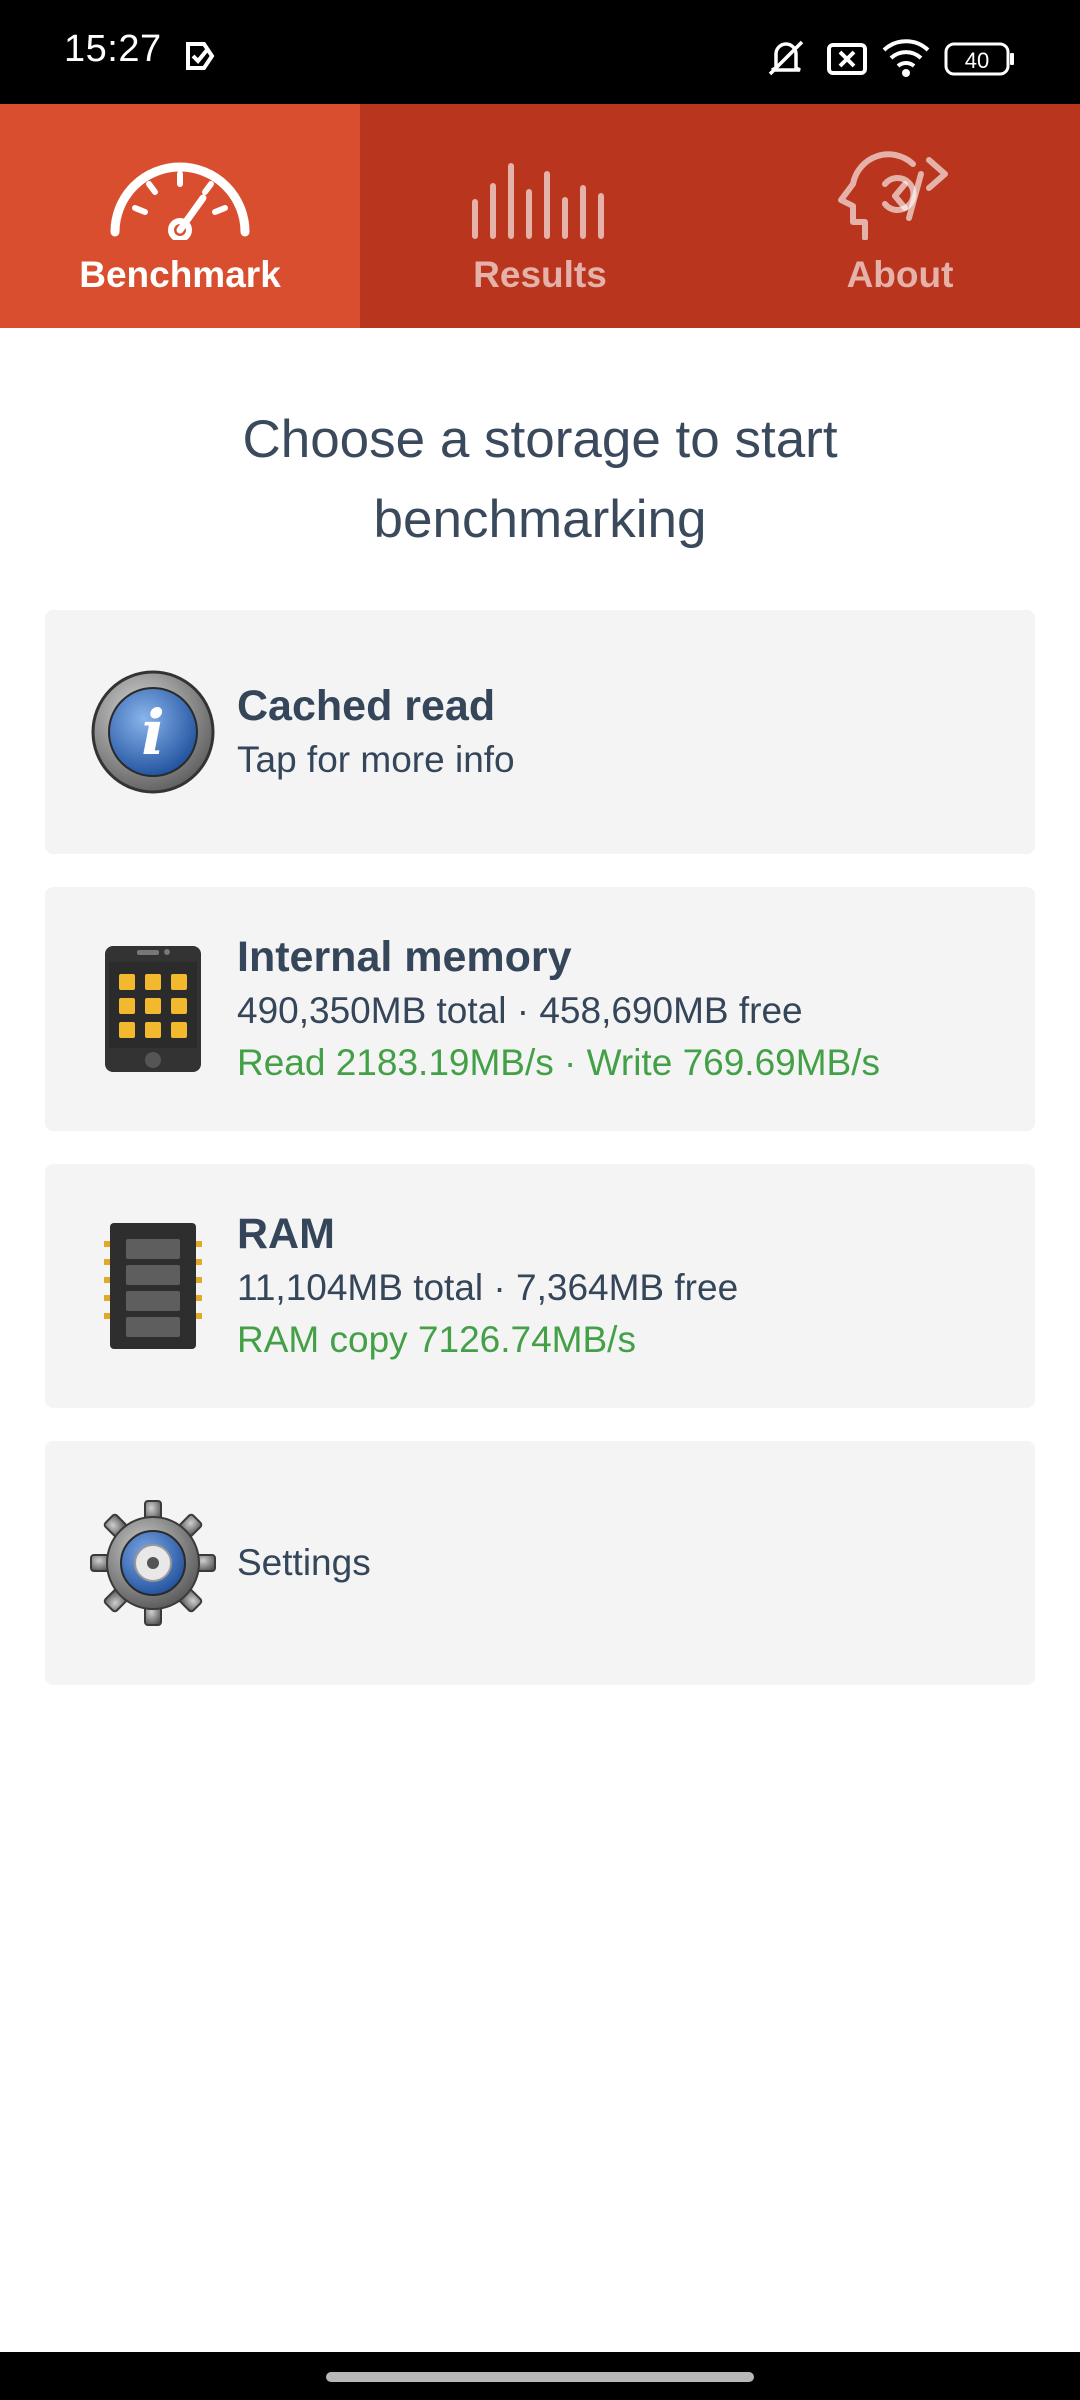 The height and width of the screenshot is (2400, 1080). Describe the element at coordinates (376, 759) in the screenshot. I see `card-subtitle: Tap for more info` at that location.